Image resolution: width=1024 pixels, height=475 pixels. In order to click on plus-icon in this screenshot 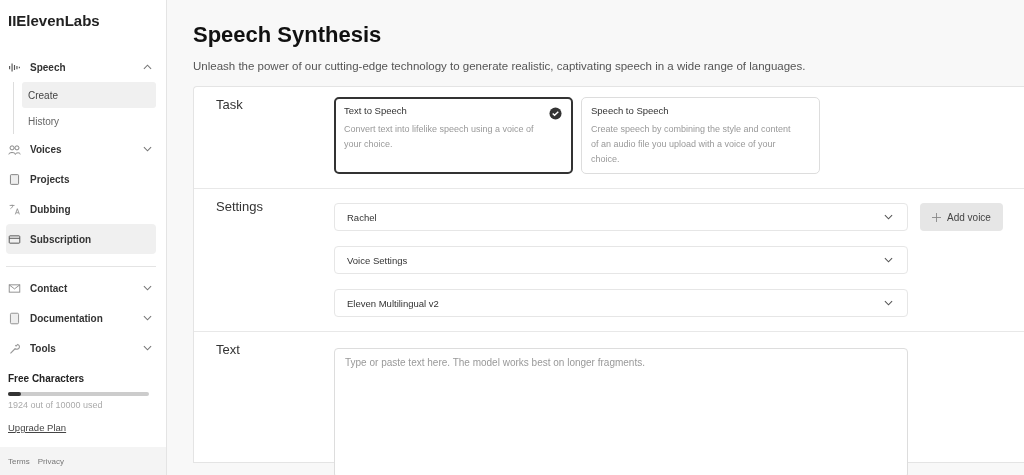, I will do `click(936, 217)`.